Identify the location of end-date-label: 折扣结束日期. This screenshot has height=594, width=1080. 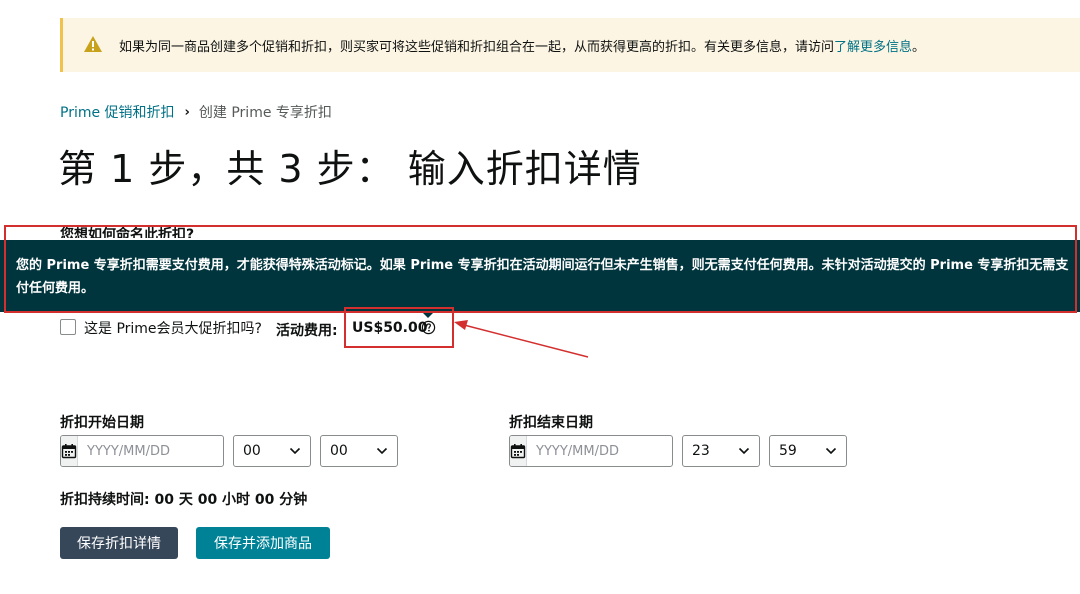
(551, 423).